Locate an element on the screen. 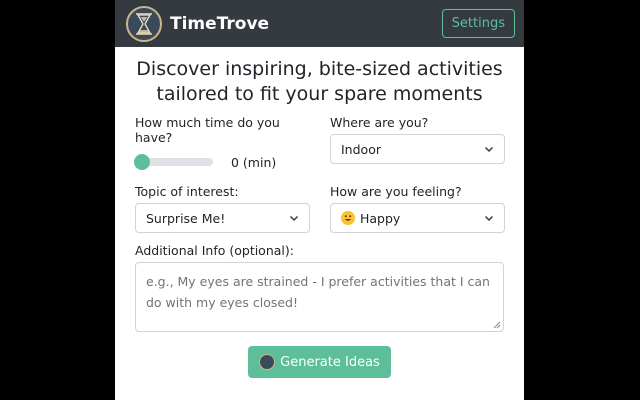 This screenshot has height=400, width=640. topic-label: Topic of interest: is located at coordinates (187, 191).